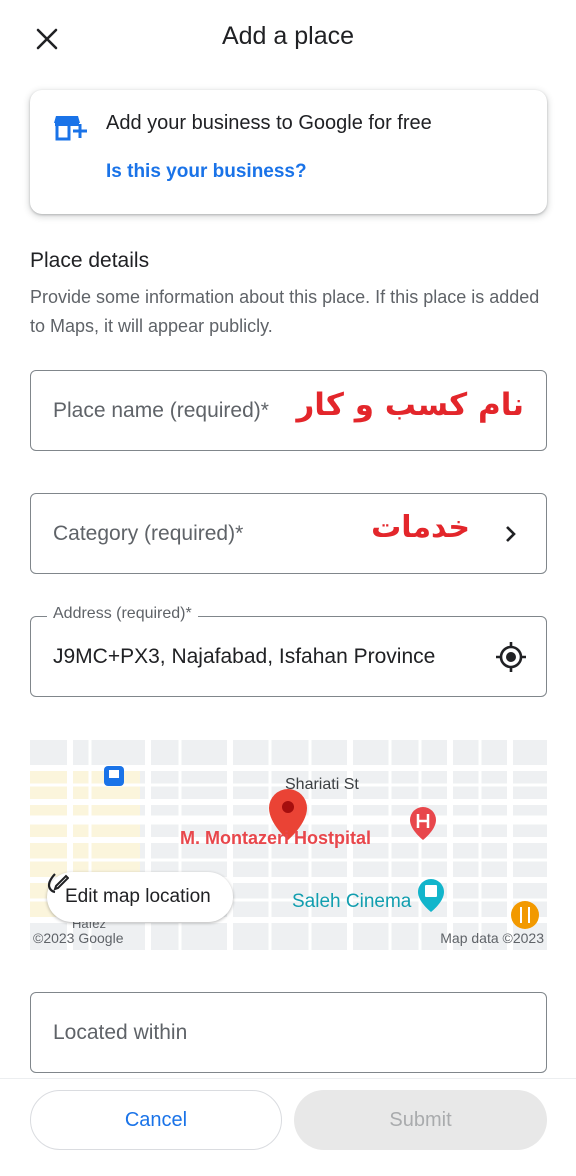 This screenshot has height=1176, width=576. Describe the element at coordinates (78, 938) in the screenshot. I see `map-copyright-google: ©2023 Google` at that location.